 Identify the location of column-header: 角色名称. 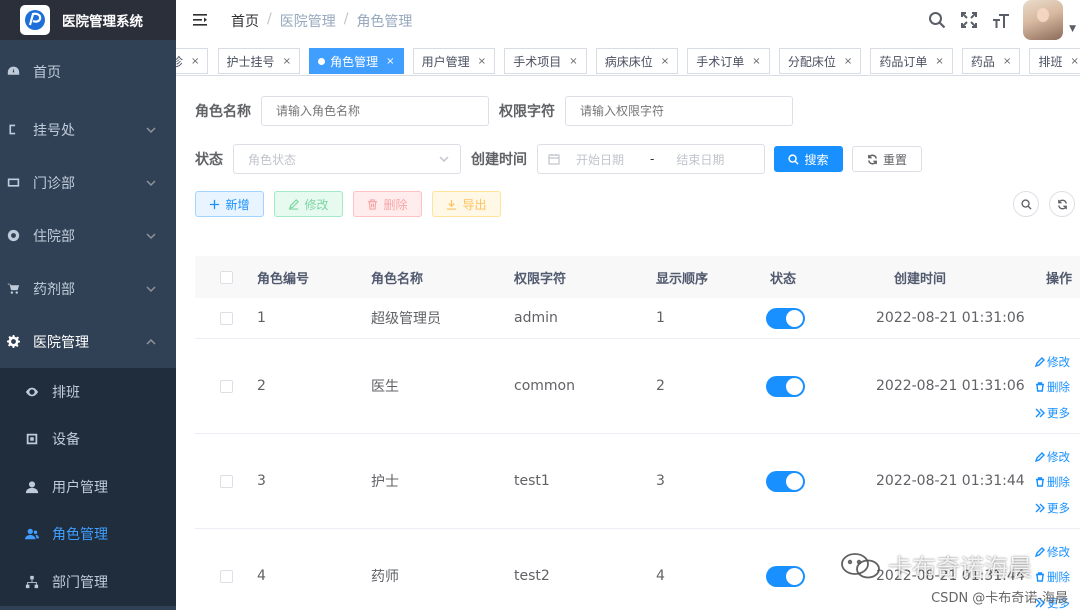
(442, 277).